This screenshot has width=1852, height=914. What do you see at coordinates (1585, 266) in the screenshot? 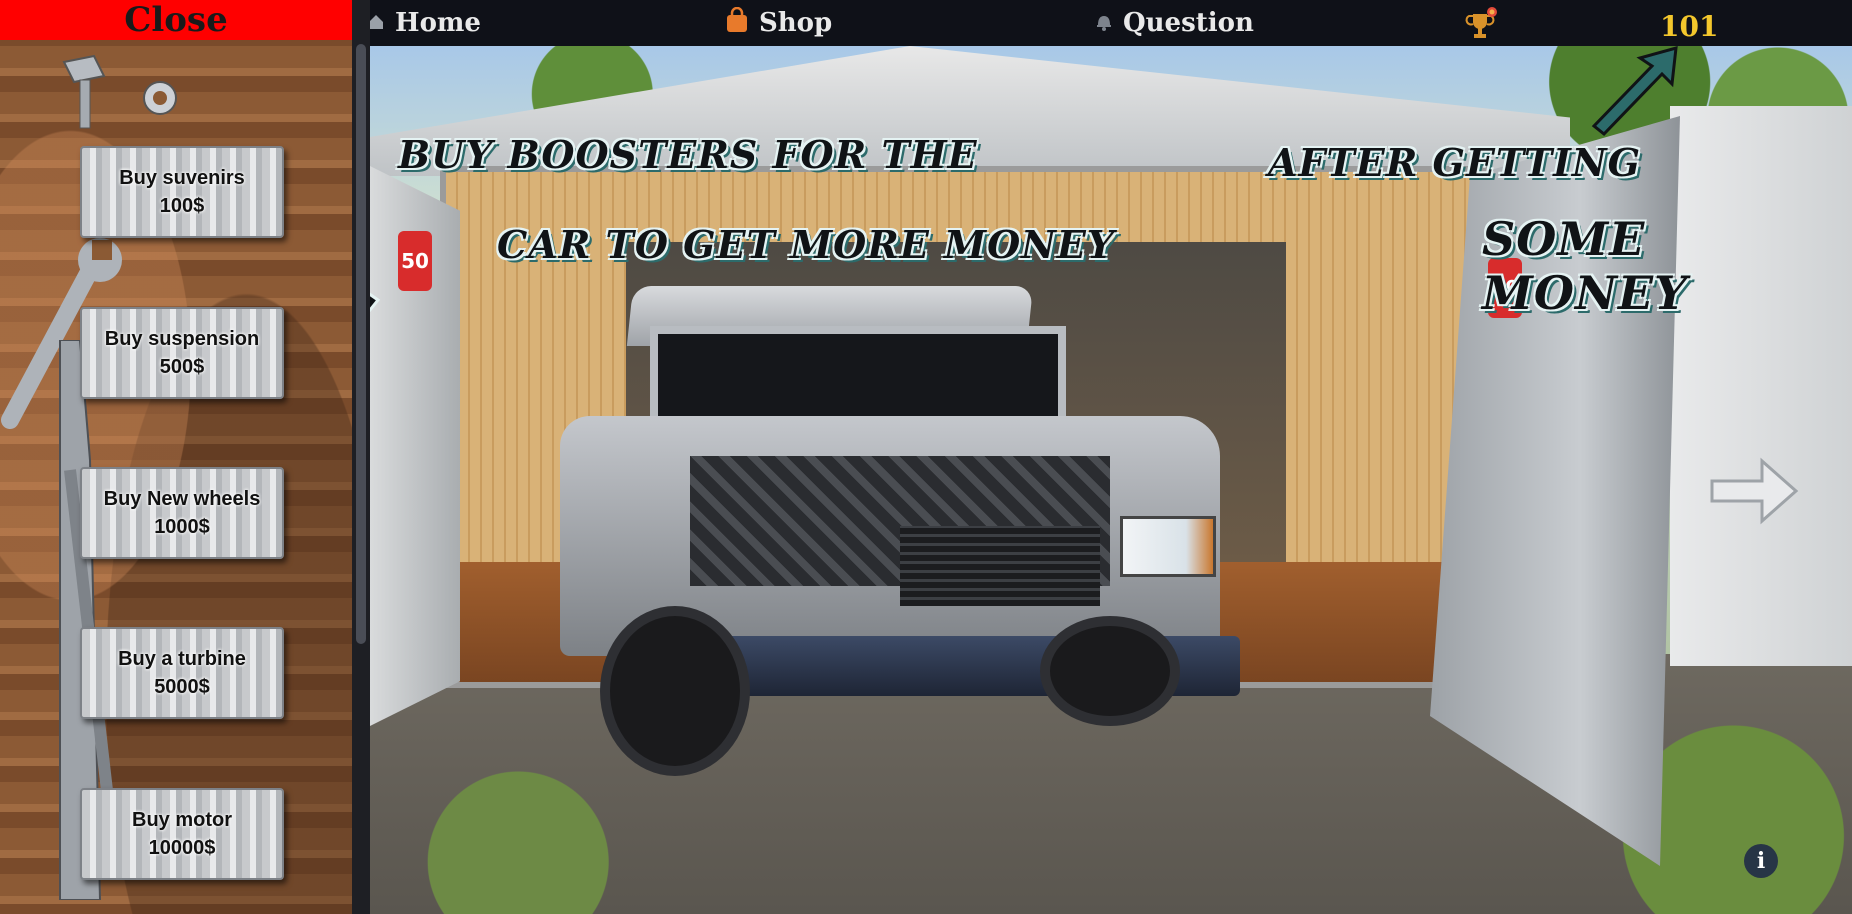
I see `tutorial-text-line4: some money` at bounding box center [1585, 266].